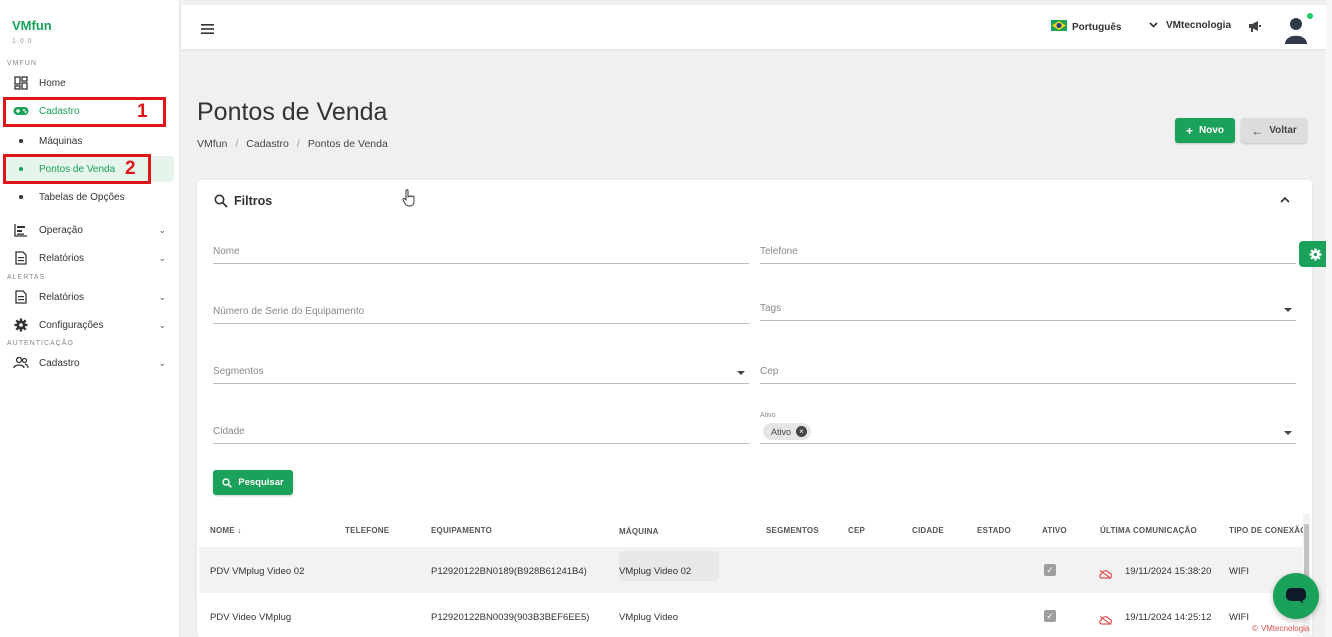 This screenshot has width=1332, height=637. I want to click on telefone-field: Telefone, so click(1028, 250).